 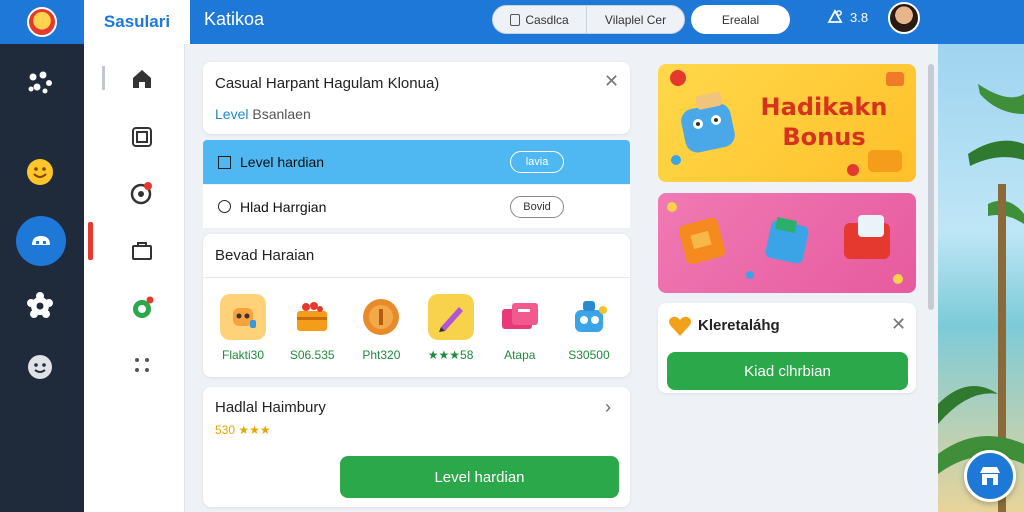 I want to click on pie-chart-icon, so click(x=141, y=193).